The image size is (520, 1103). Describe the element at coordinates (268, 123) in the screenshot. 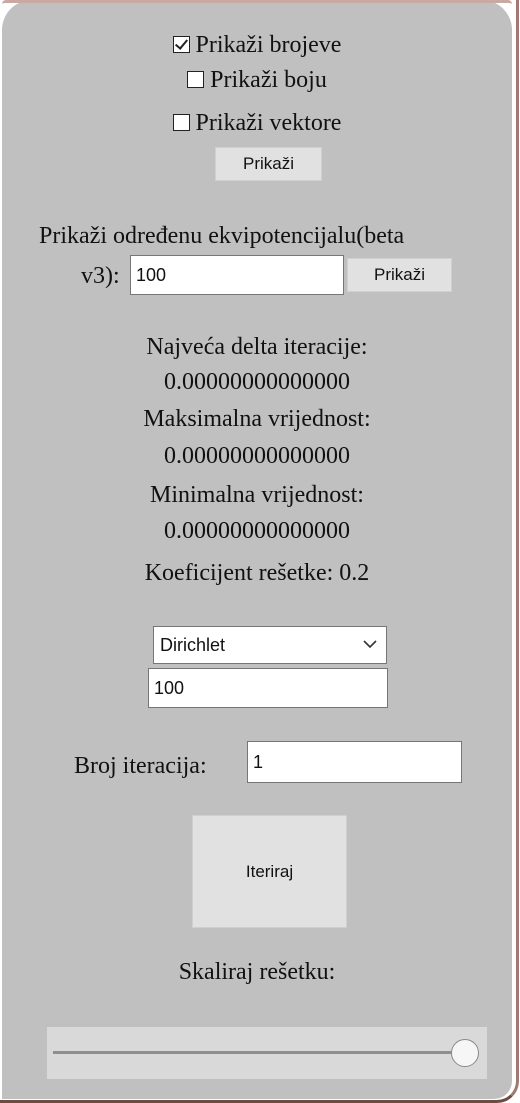

I see `option-label: Prikaži vektore` at that location.